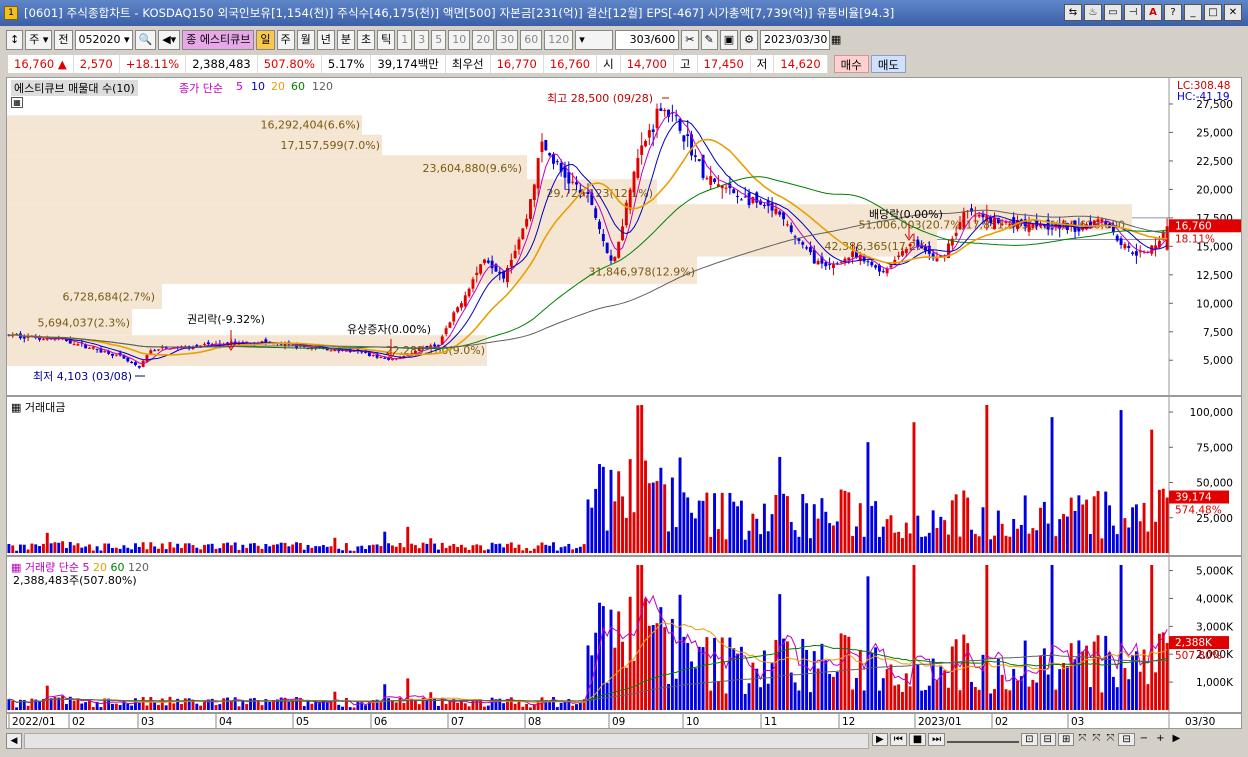  Describe the element at coordinates (1066, 739) in the screenshot. I see `zoom-wide-icon: ⊞` at that location.